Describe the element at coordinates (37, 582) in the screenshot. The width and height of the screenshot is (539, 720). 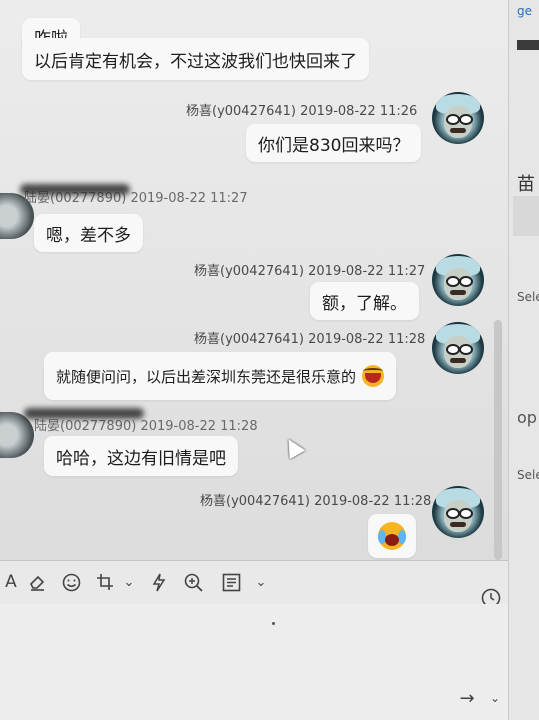
I see `eraser-icon` at that location.